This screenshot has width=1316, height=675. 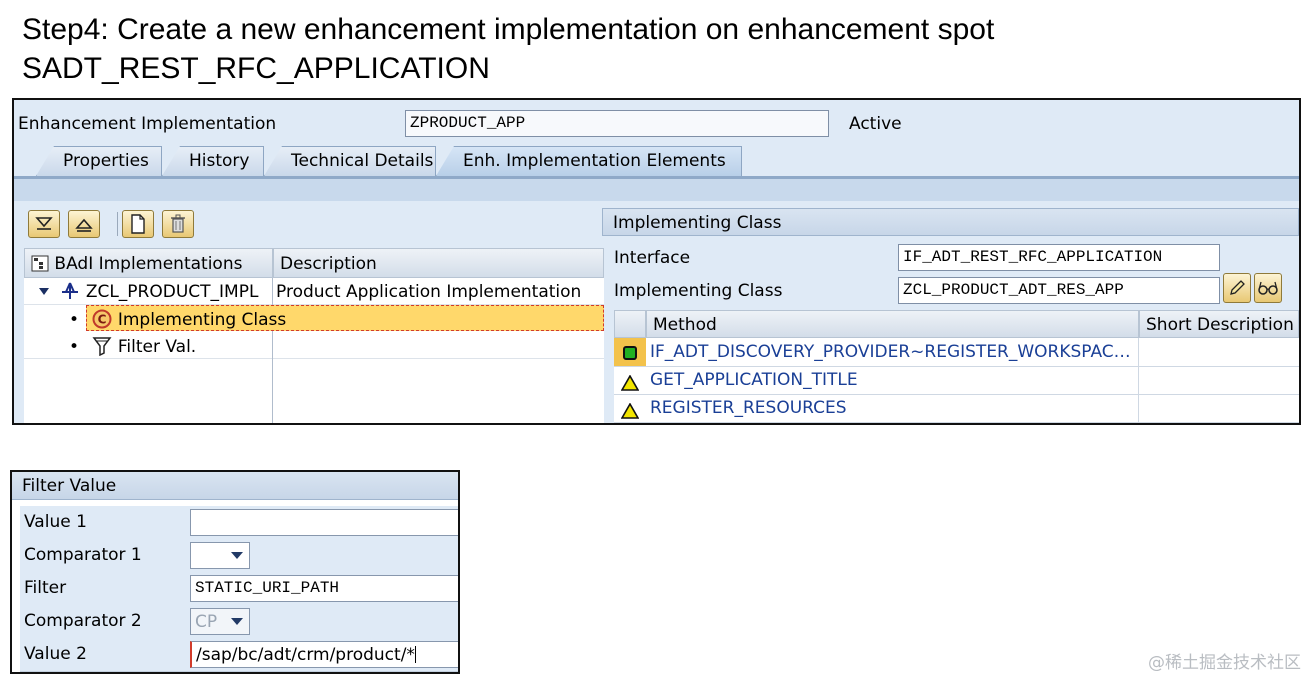 What do you see at coordinates (1224, 663) in the screenshot?
I see `watermark: @稀土掘金技术社区` at bounding box center [1224, 663].